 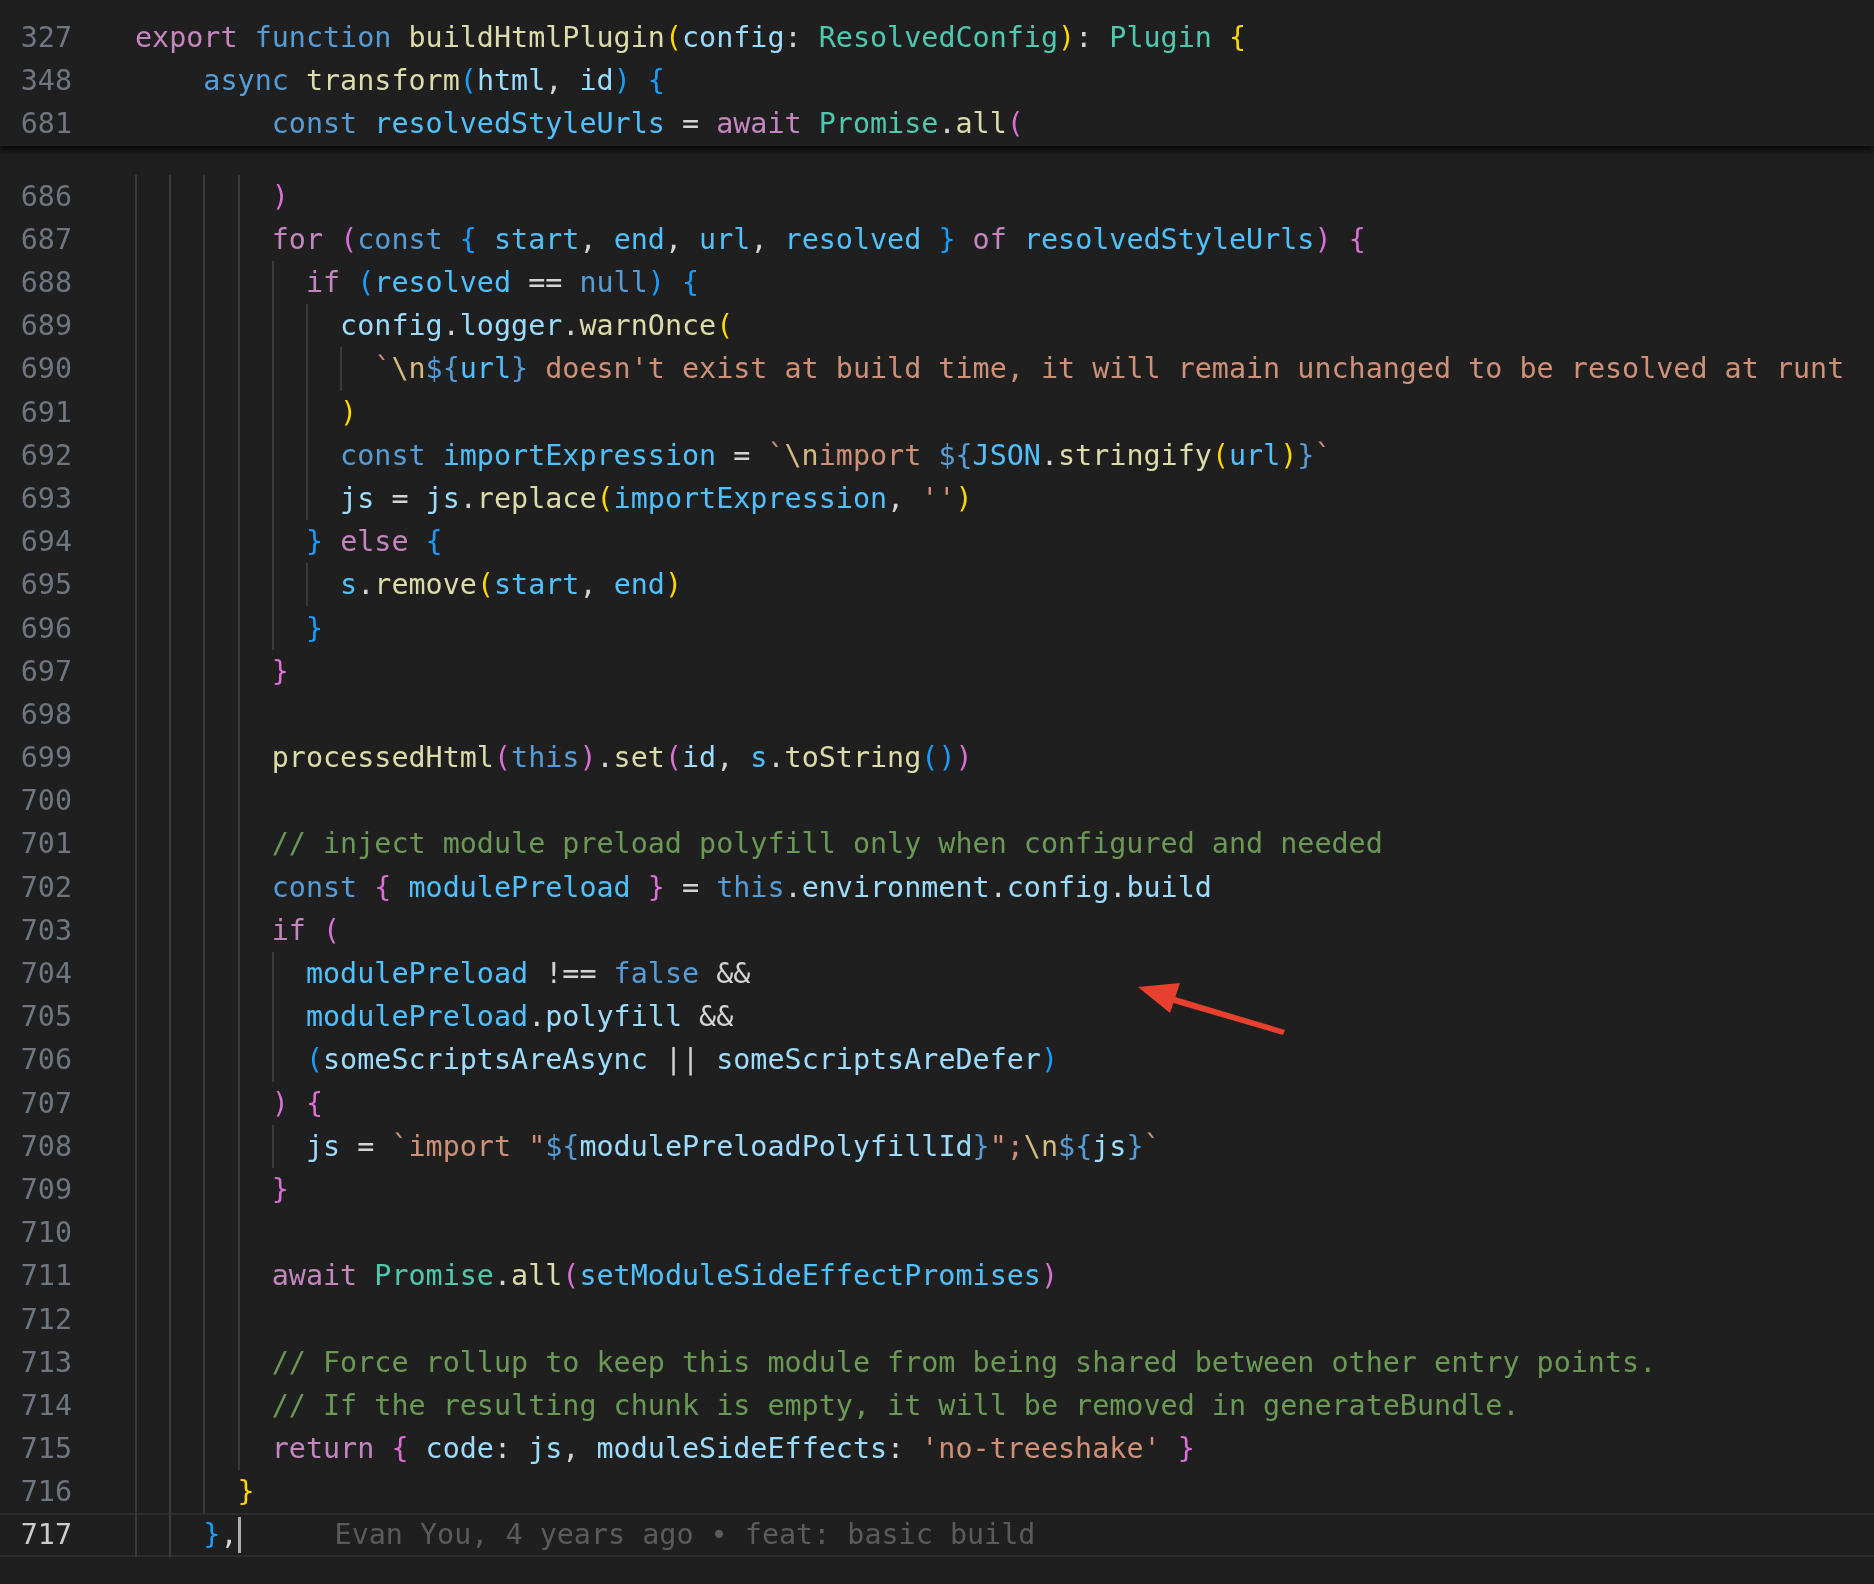 I want to click on line-number: 701, so click(x=45, y=844).